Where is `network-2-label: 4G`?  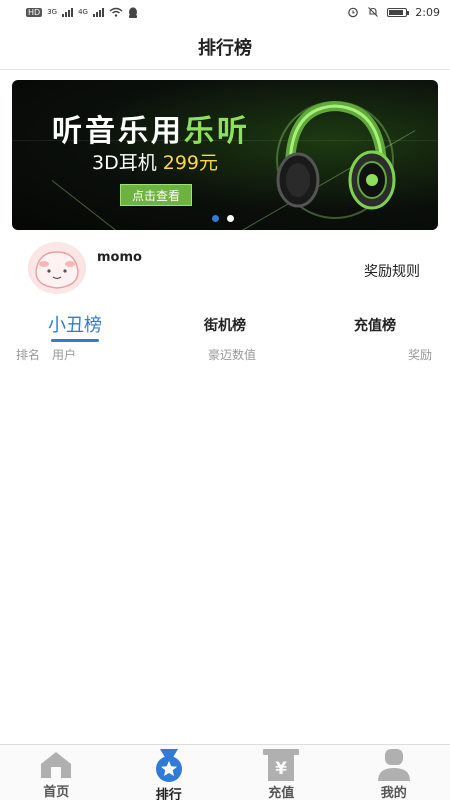
network-2-label: 4G is located at coordinates (83, 12).